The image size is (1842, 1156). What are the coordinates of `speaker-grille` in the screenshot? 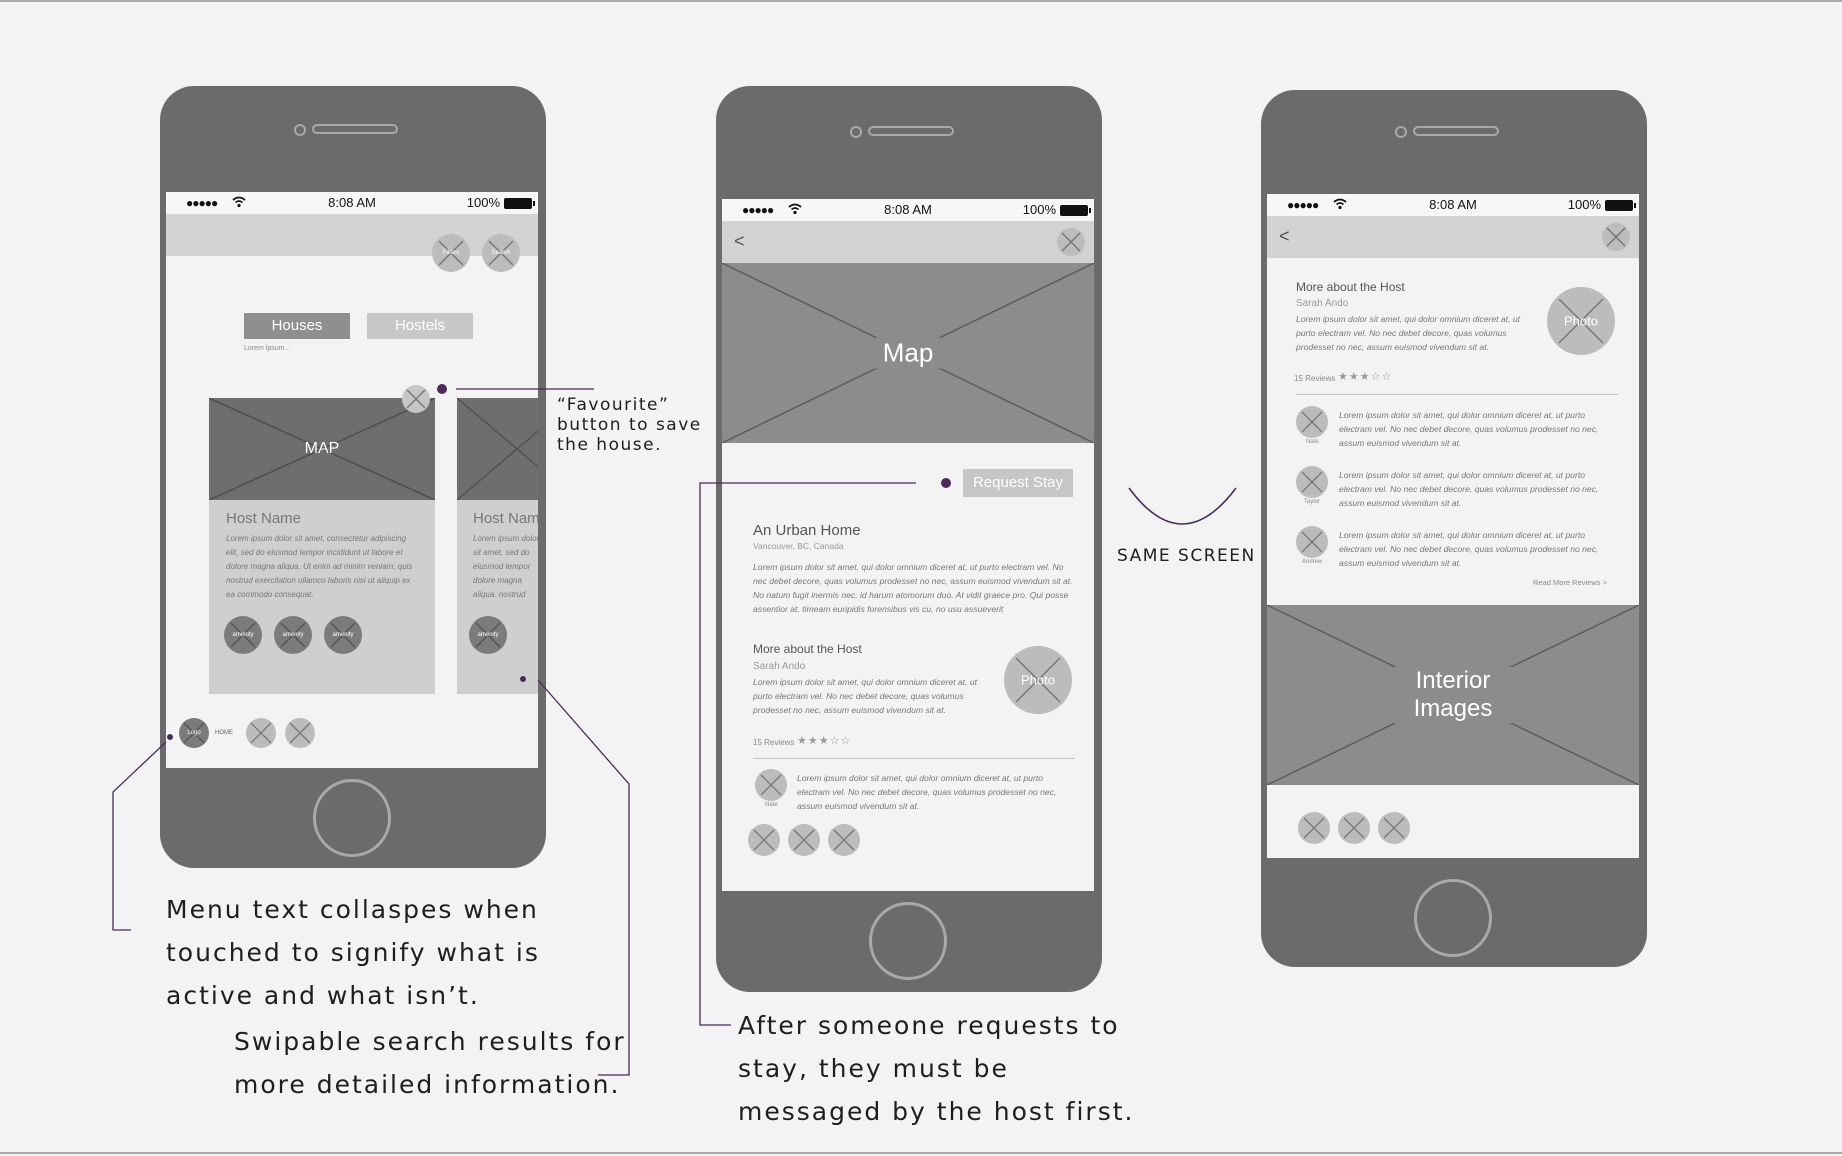 It's located at (355, 129).